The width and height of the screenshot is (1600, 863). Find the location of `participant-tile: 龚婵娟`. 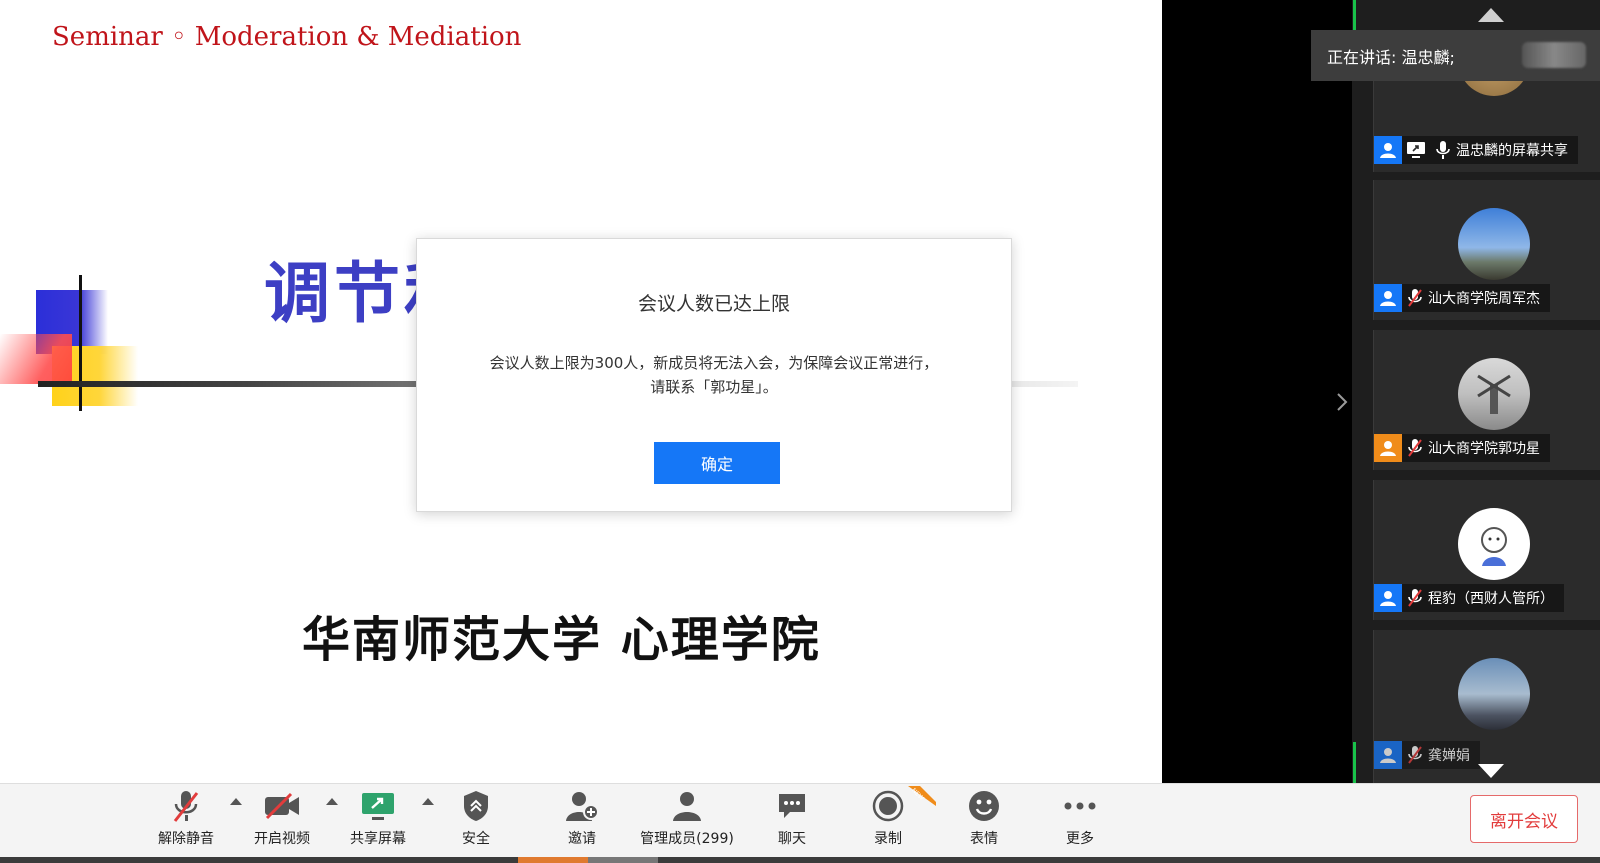

participant-tile: 龚婵娟 is located at coordinates (1486, 706).